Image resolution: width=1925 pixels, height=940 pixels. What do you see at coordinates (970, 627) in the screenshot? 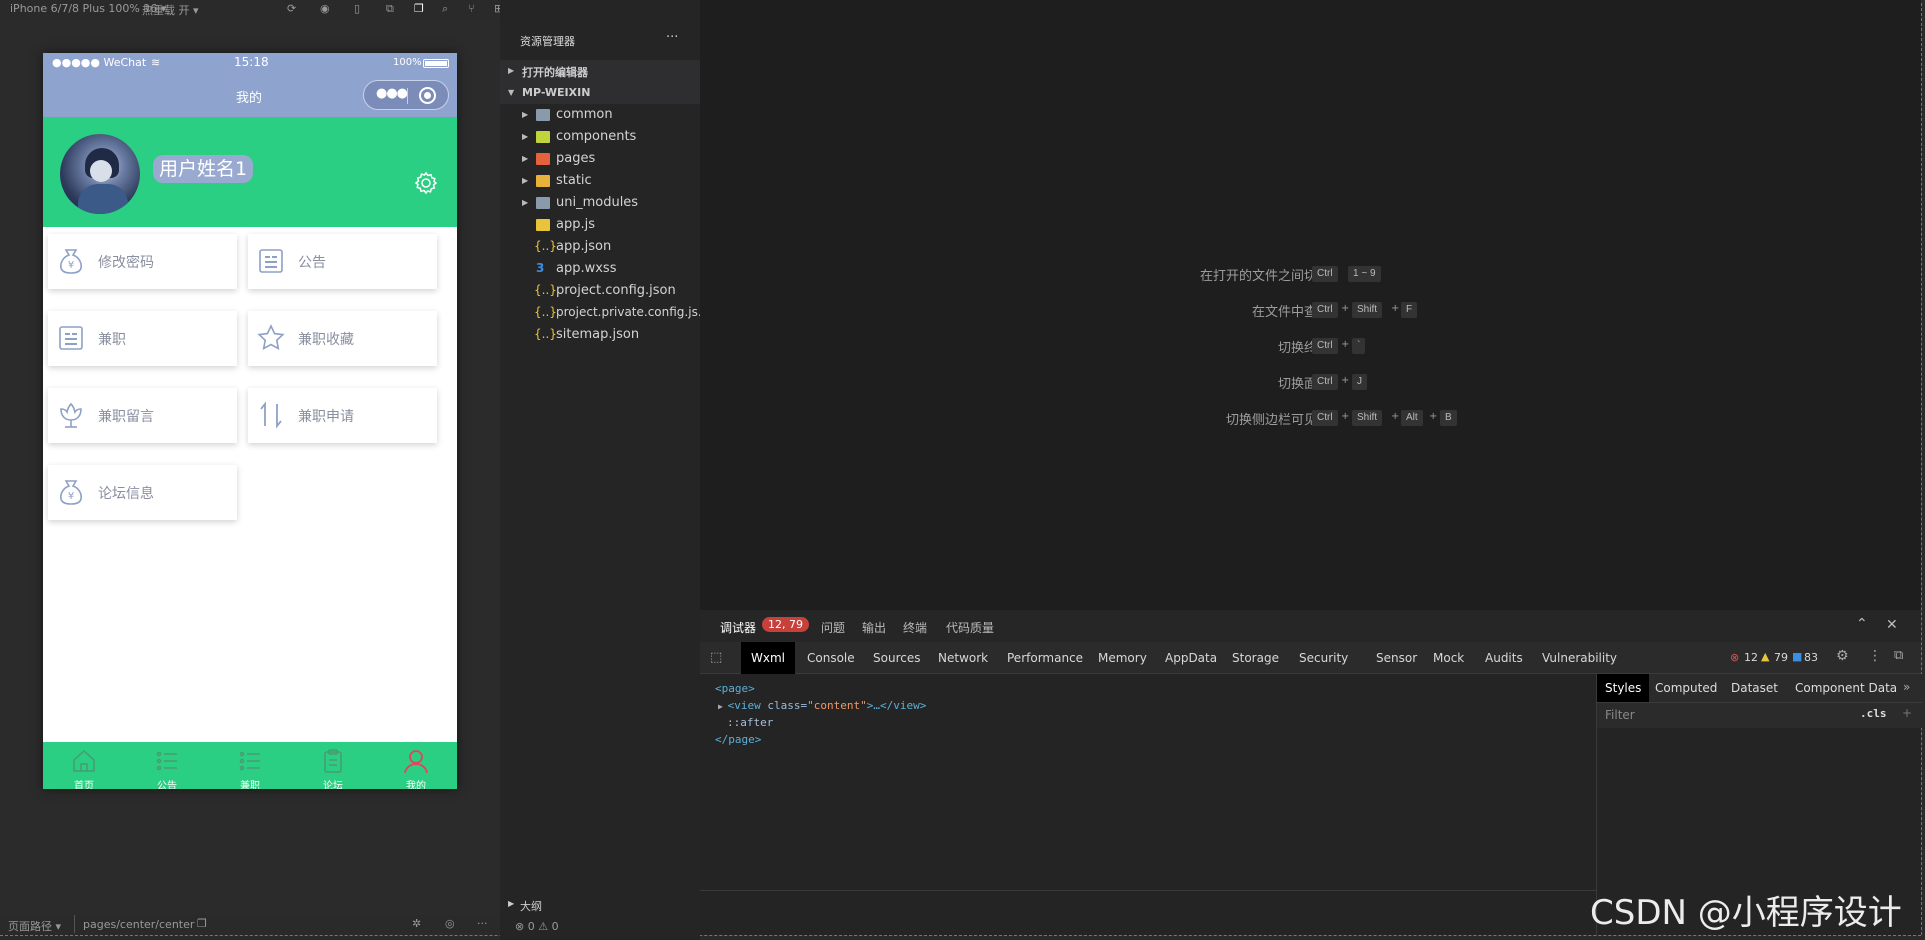
I see `tab-code-quality: 代码质量` at bounding box center [970, 627].